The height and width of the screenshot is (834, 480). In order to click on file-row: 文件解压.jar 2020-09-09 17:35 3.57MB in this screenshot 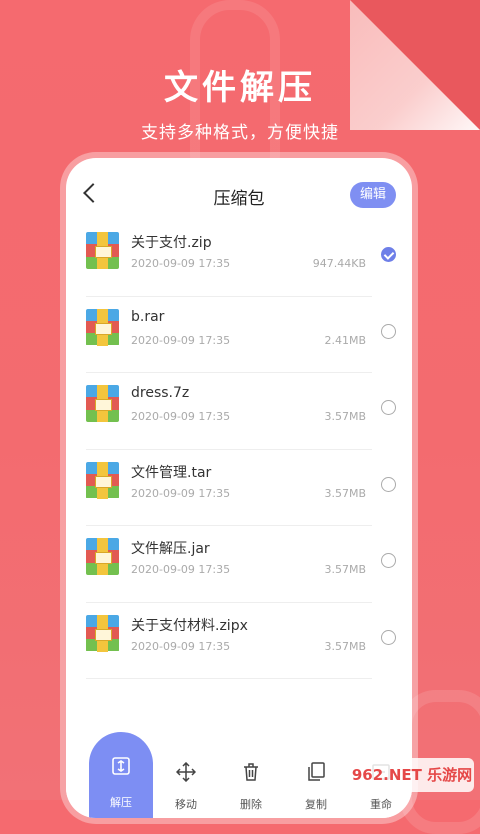, I will do `click(239, 564)`.